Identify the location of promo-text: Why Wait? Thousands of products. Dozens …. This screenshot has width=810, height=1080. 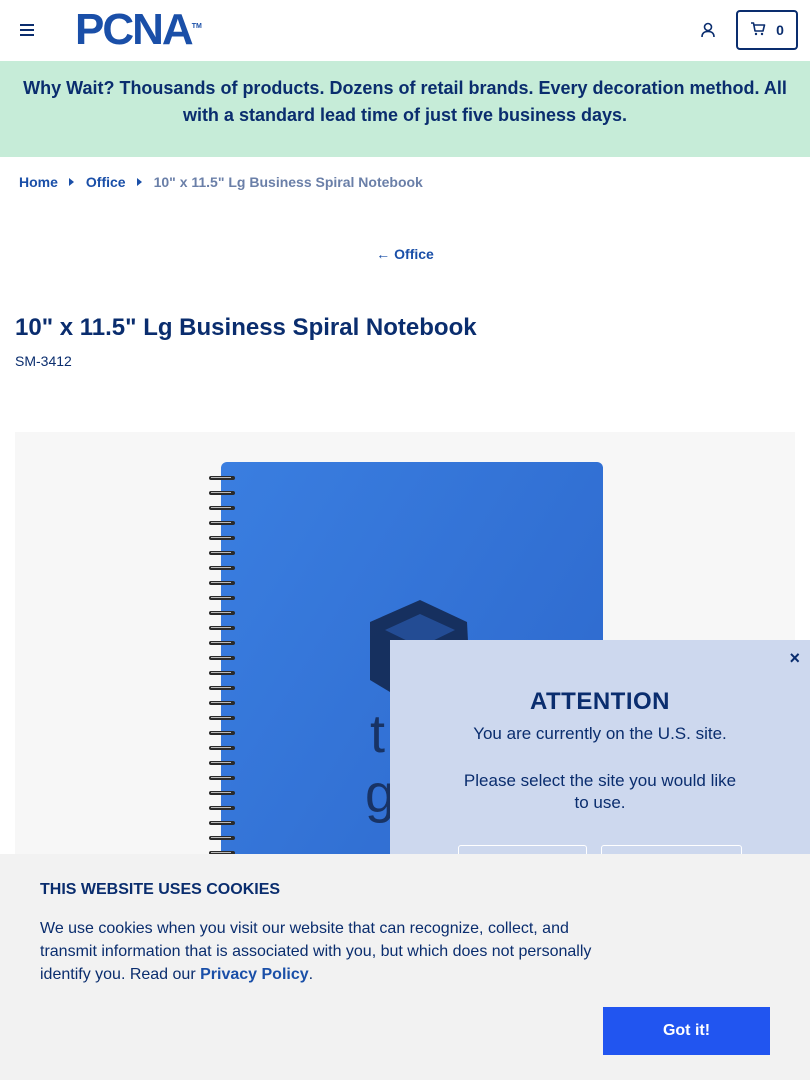
(405, 101).